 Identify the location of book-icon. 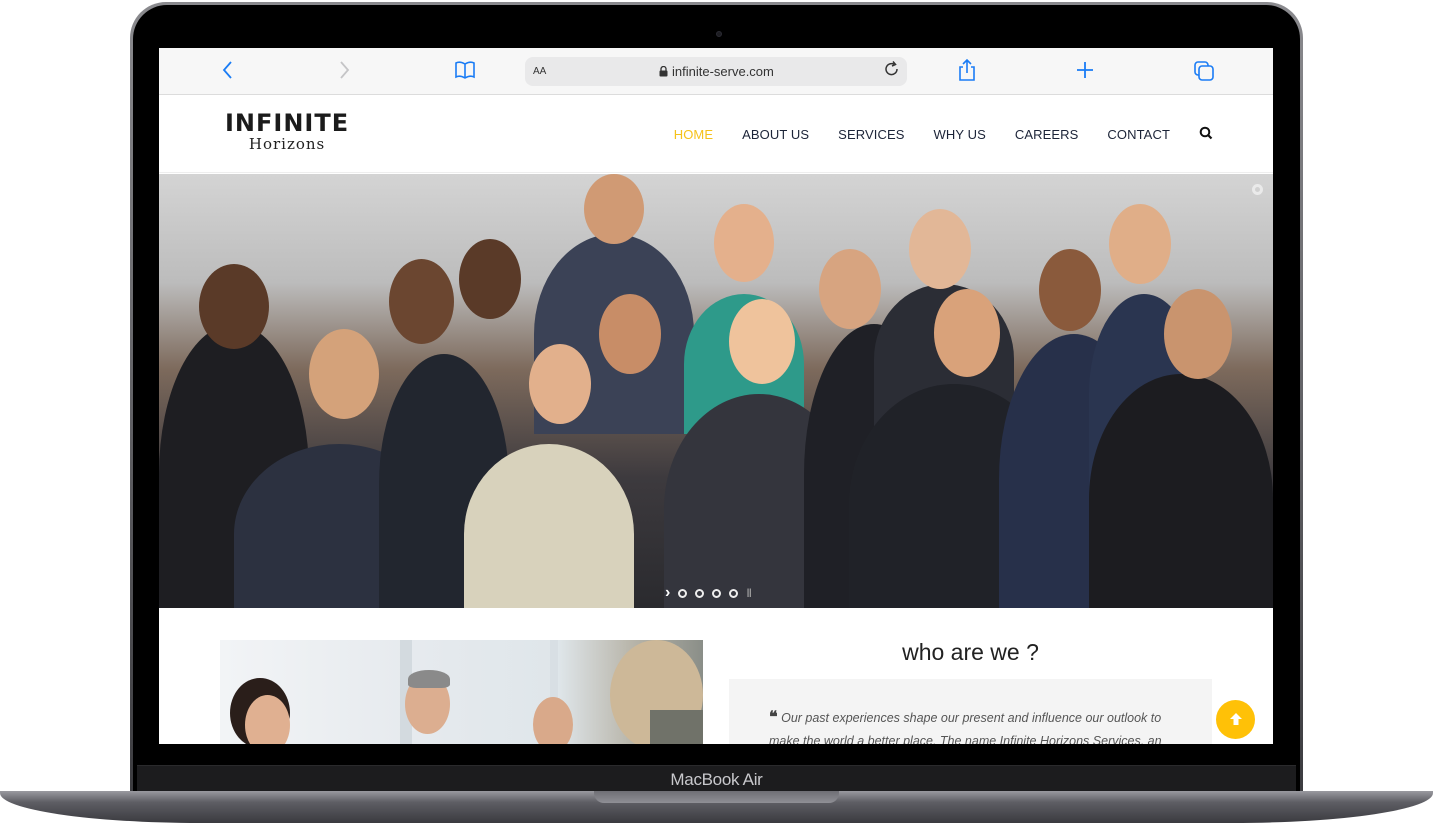
(465, 72).